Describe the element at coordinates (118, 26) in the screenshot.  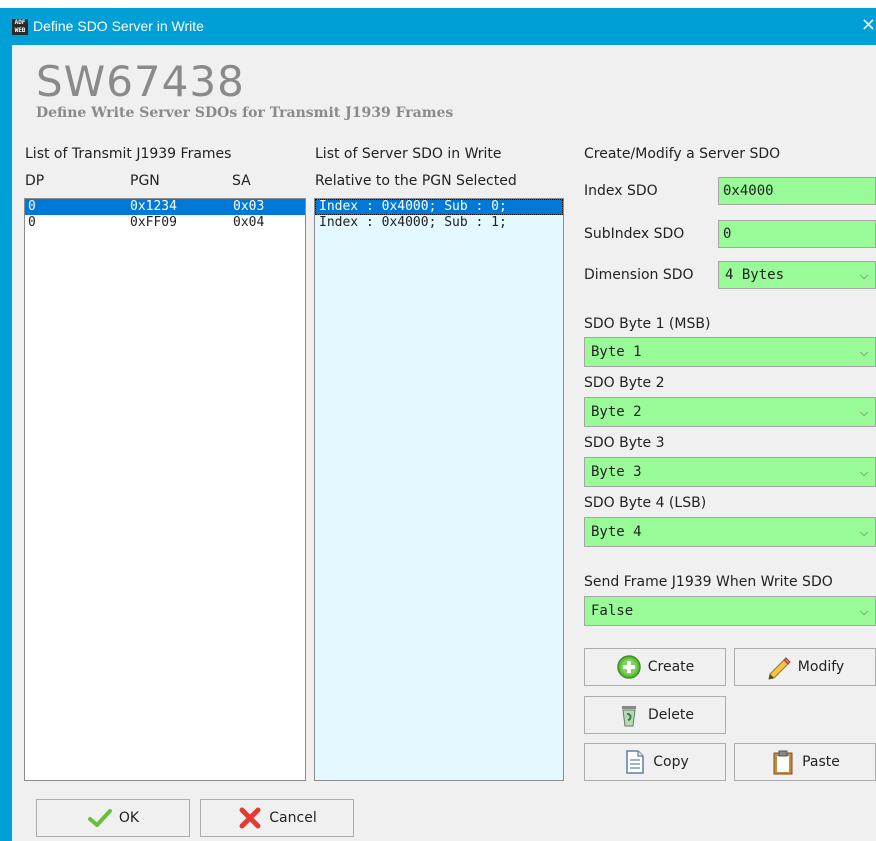
I see `window-title: Define SDO Server in Write` at that location.